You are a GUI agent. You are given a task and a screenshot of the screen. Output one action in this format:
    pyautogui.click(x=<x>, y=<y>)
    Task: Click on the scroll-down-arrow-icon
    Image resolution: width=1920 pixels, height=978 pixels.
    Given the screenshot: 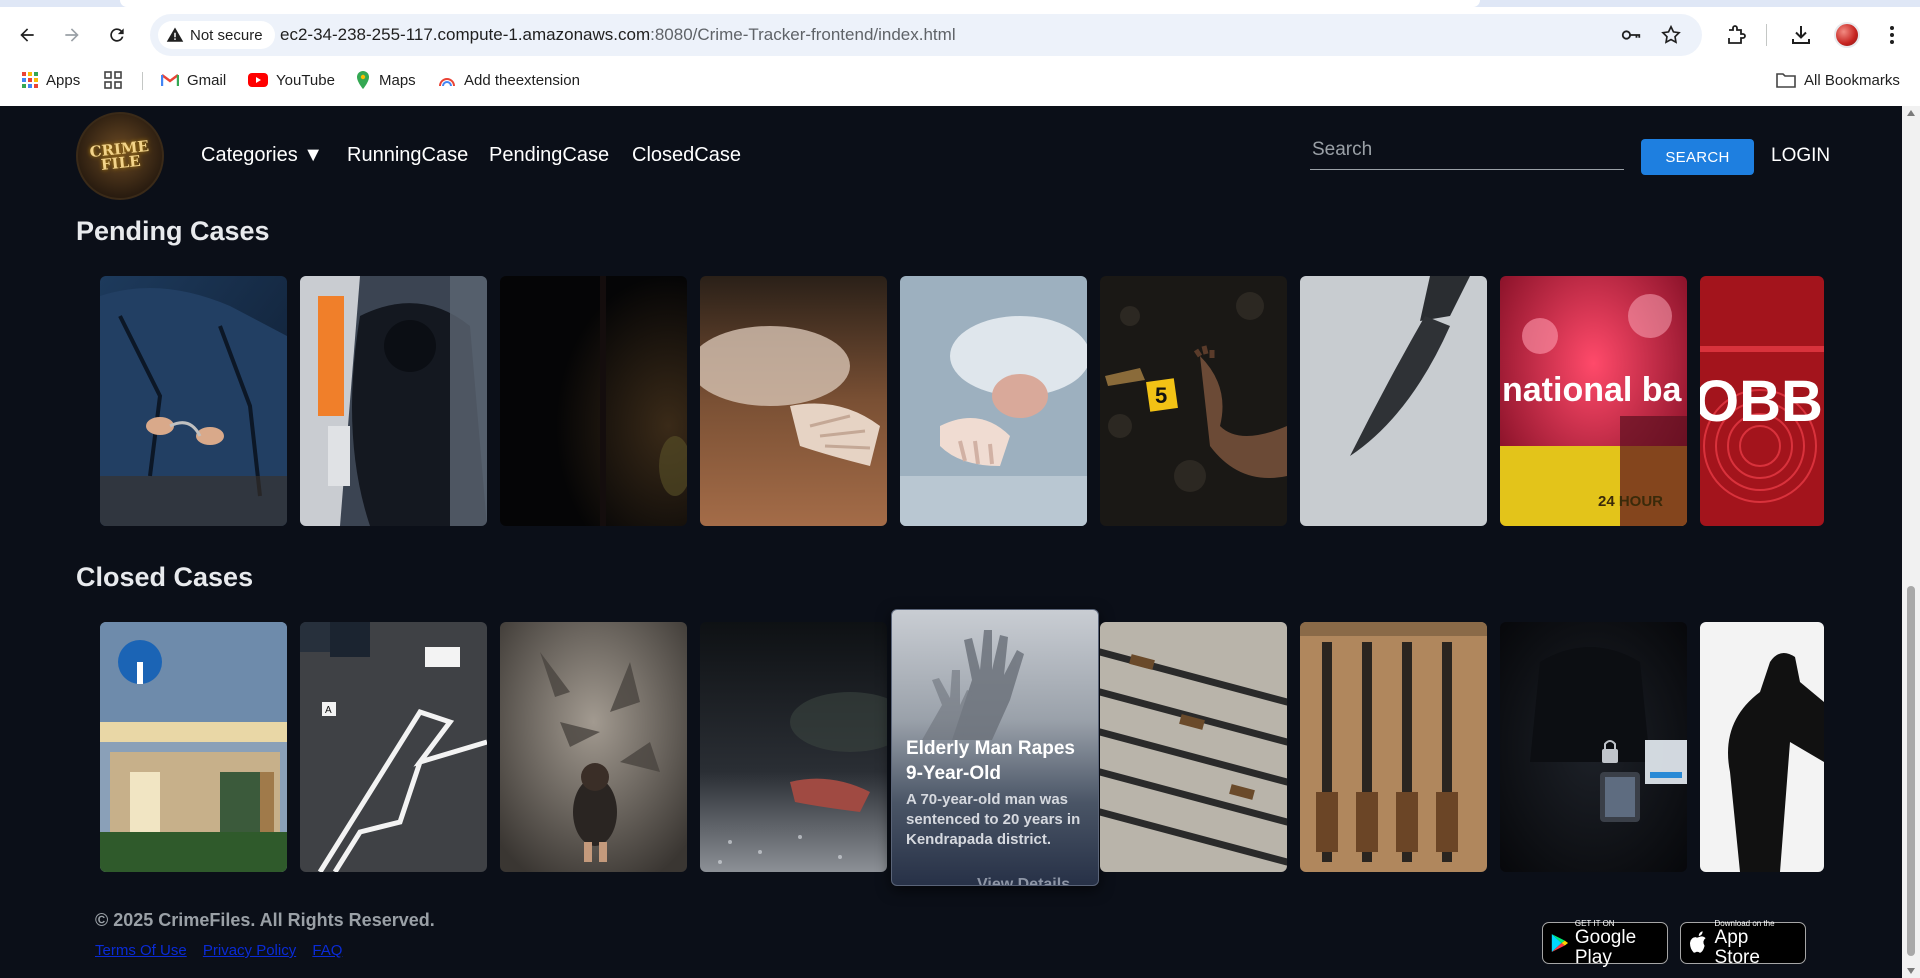 What is the action you would take?
    pyautogui.click(x=1911, y=971)
    